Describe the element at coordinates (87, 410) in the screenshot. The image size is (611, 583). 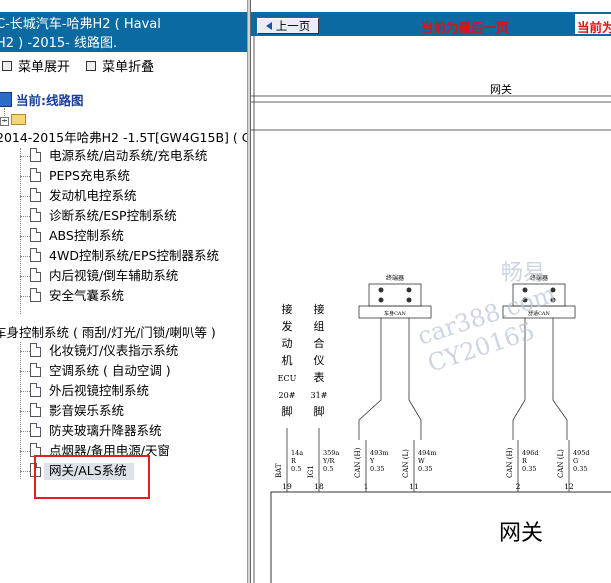
I see `tree-item-label: 影音娱乐系统` at that location.